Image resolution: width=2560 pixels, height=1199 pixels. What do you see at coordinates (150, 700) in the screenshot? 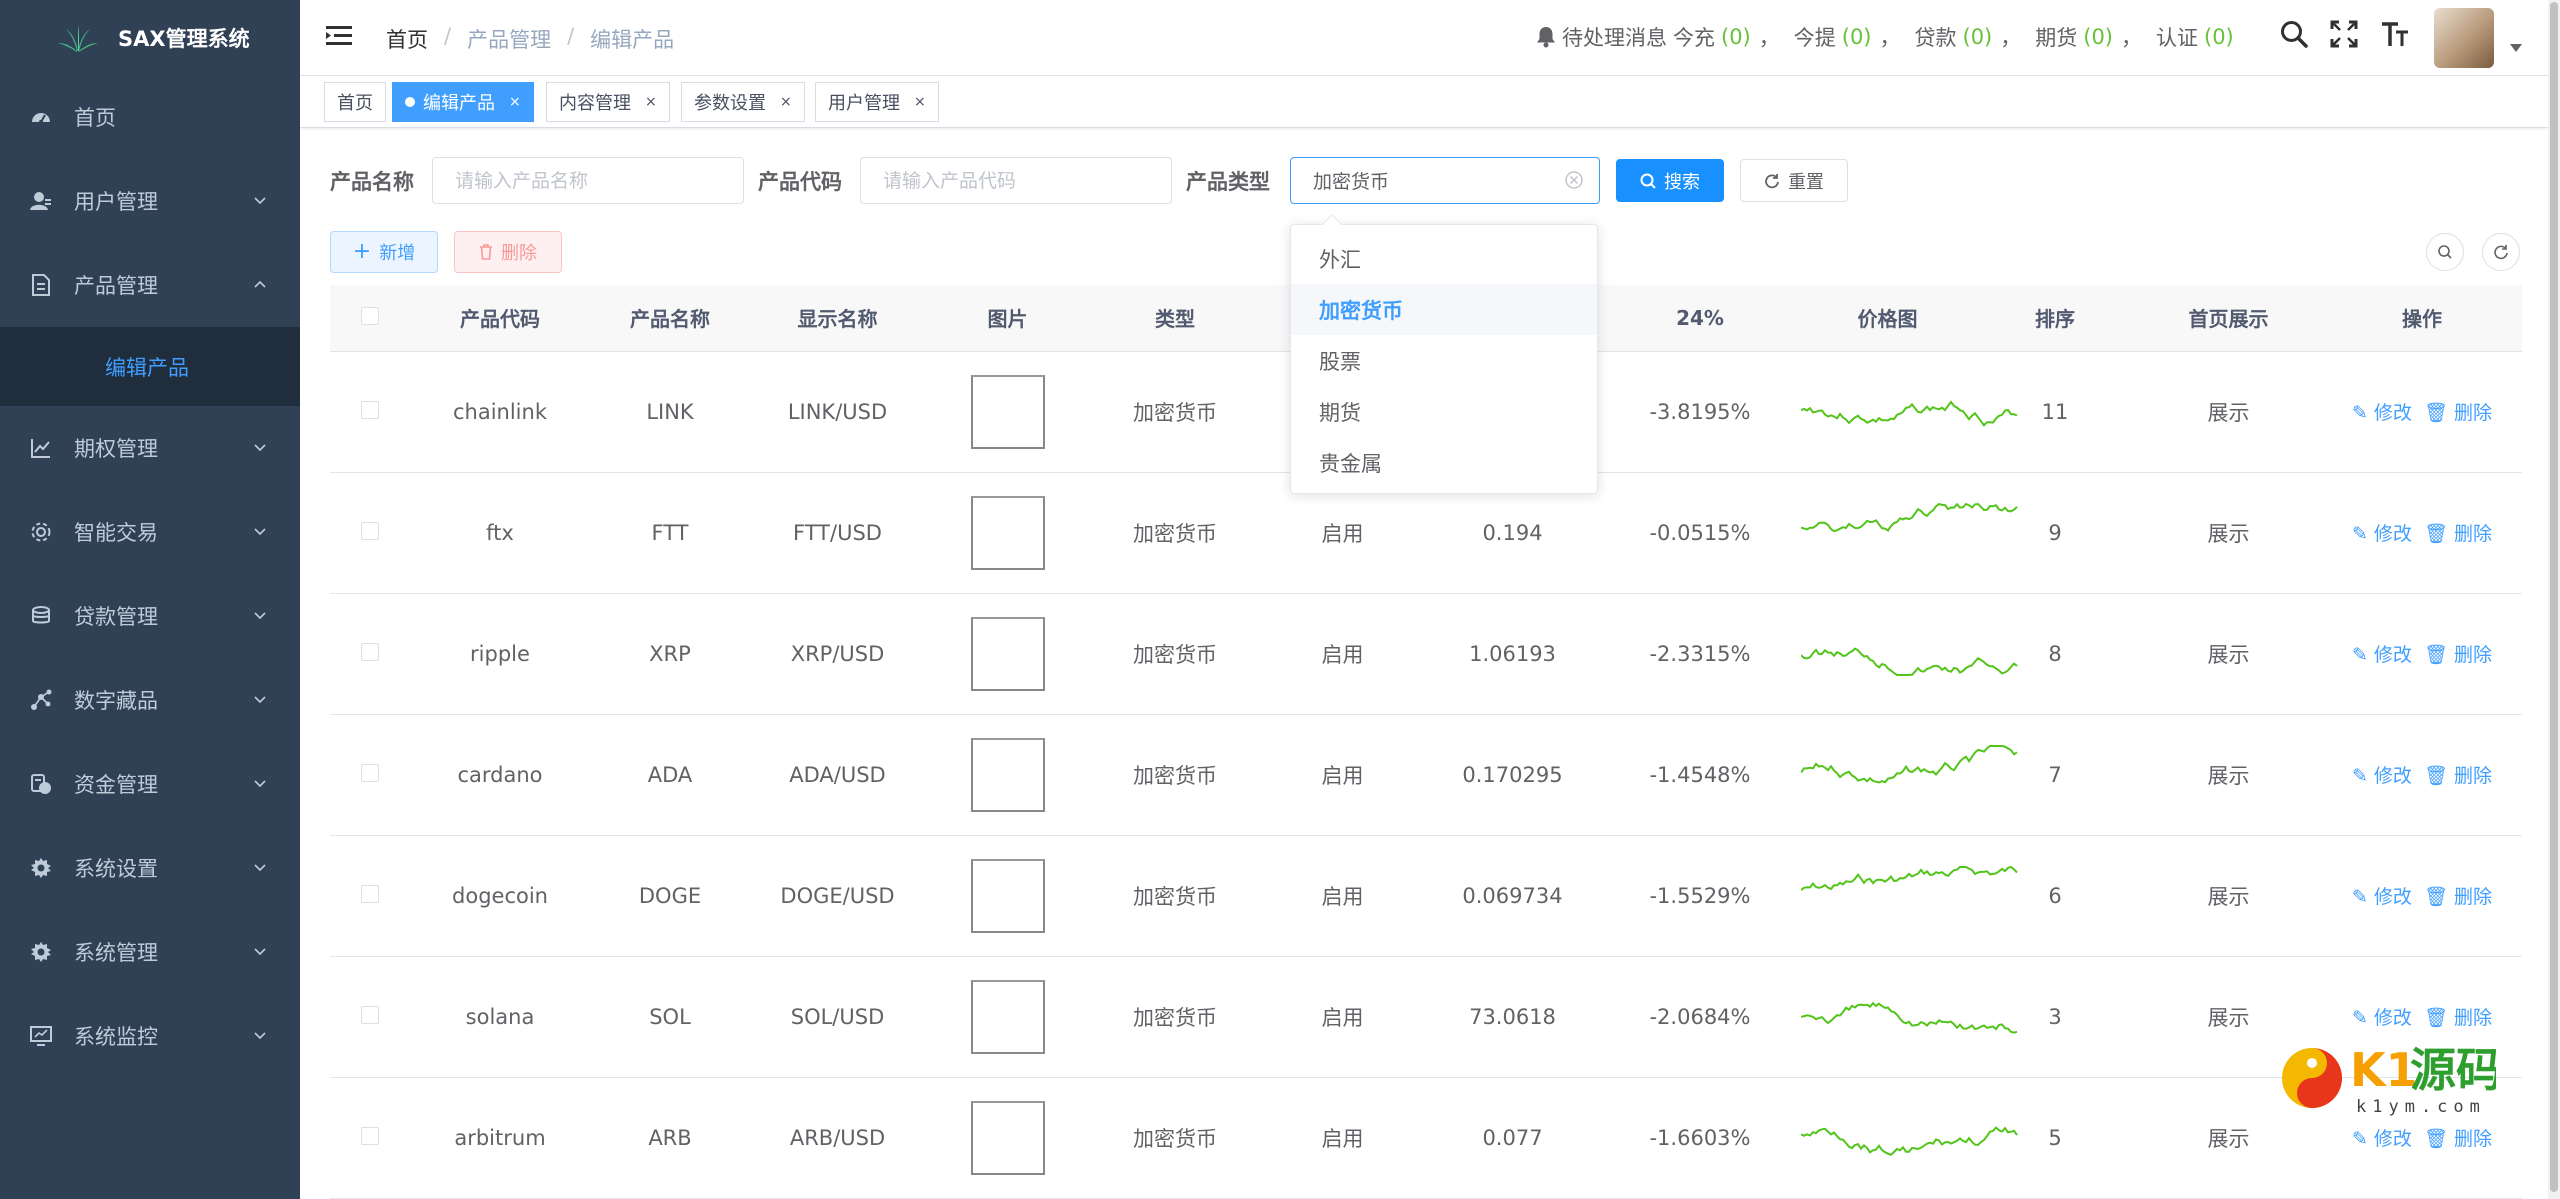
I see `sidebar-item-6: 数字藏品` at bounding box center [150, 700].